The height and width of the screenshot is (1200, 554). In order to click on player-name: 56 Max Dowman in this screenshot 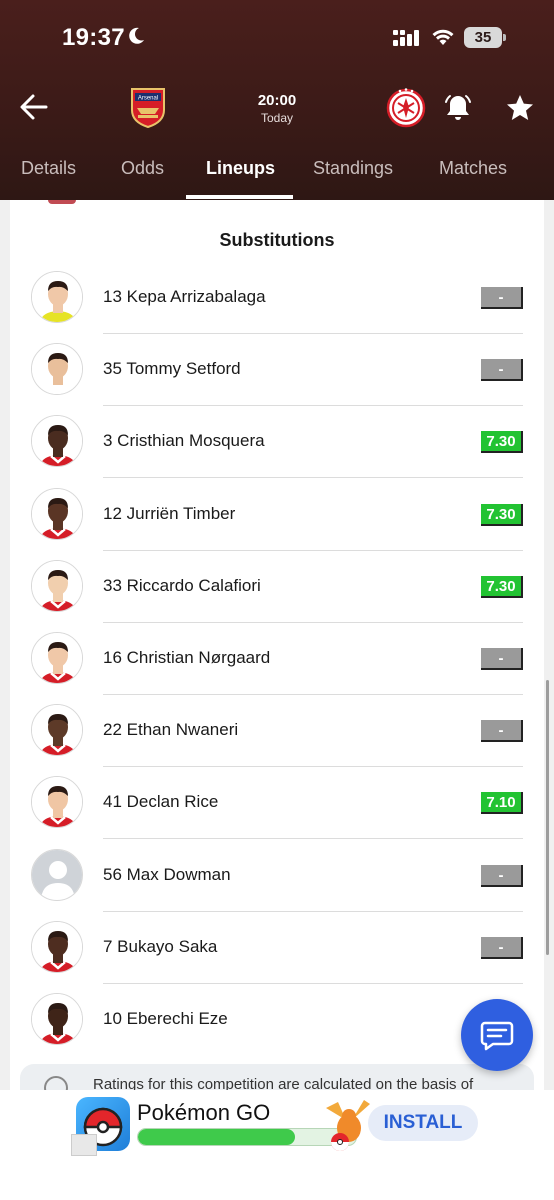, I will do `click(167, 875)`.